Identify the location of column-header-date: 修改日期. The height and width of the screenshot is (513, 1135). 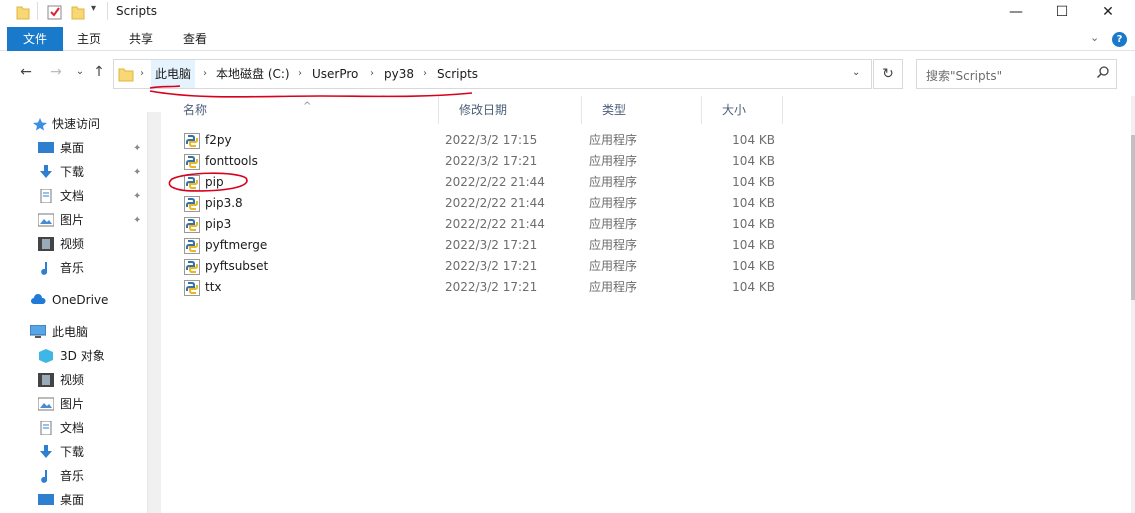
(510, 110).